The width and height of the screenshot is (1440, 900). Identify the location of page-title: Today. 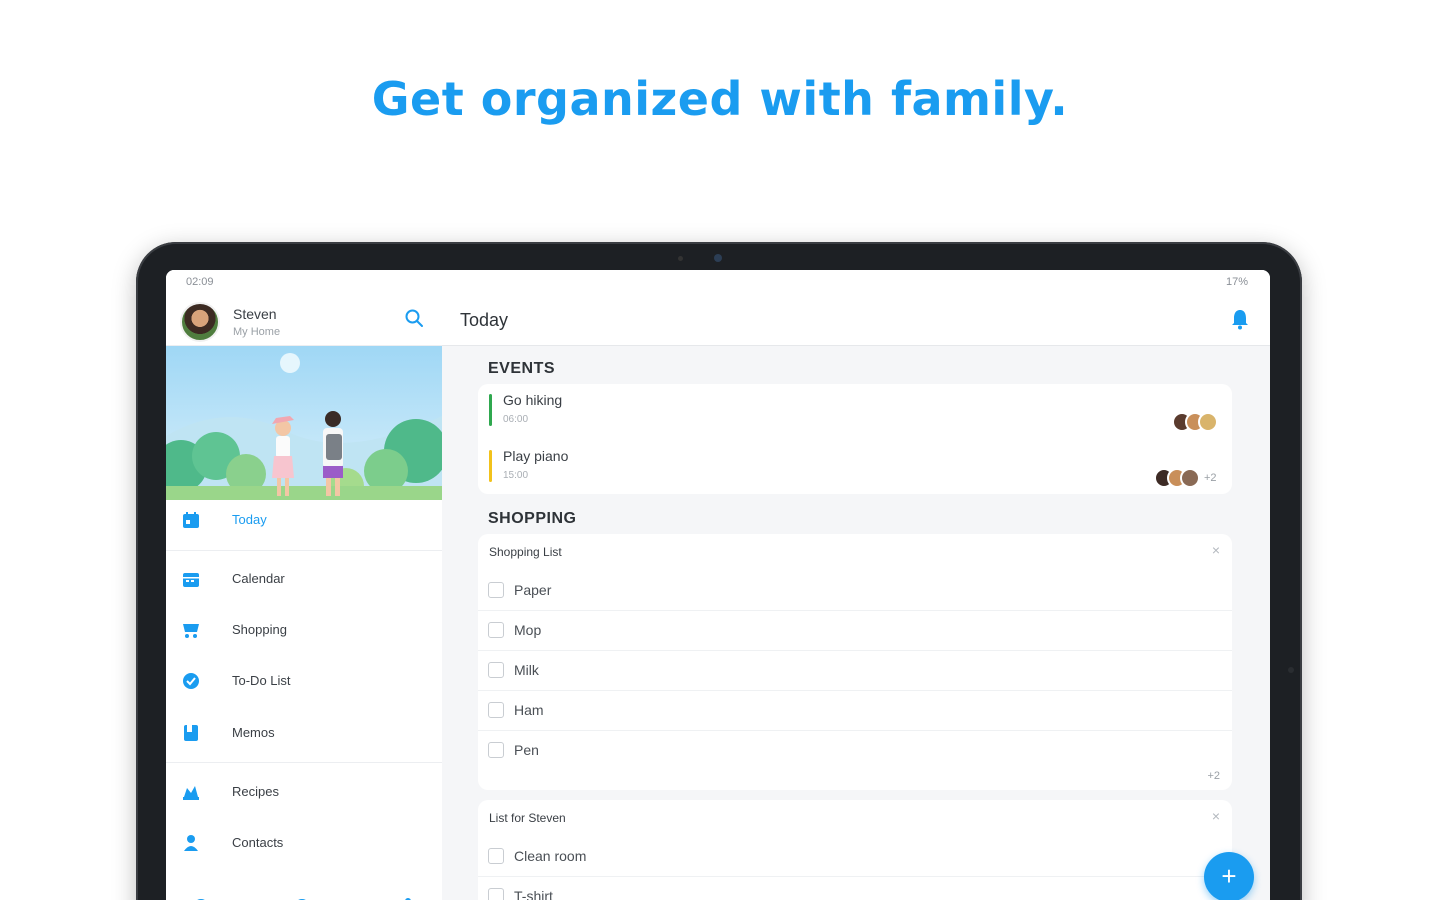
(484, 320).